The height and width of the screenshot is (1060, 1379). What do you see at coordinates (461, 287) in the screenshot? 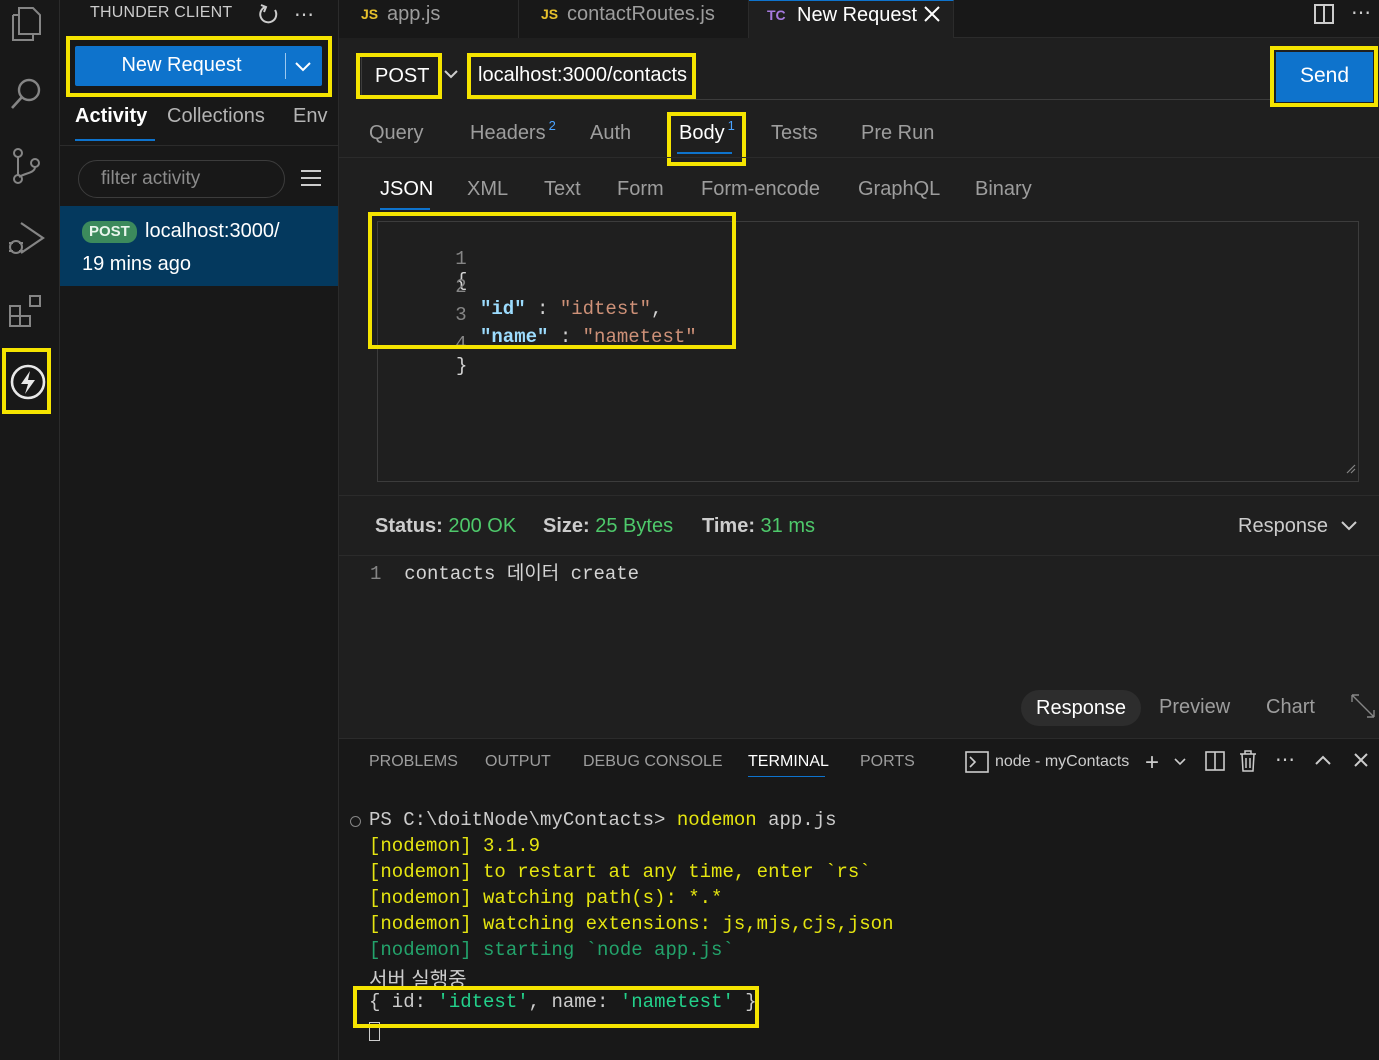
I see `line-number: 2` at bounding box center [461, 287].